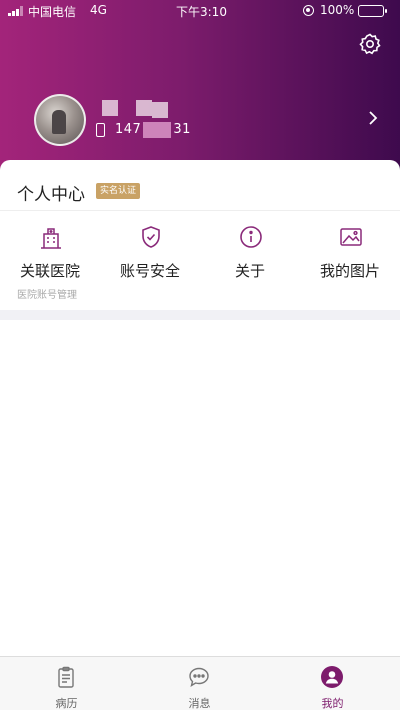 This screenshot has width=400, height=710. Describe the element at coordinates (66, 677) in the screenshot. I see `clipboard-icon` at that location.